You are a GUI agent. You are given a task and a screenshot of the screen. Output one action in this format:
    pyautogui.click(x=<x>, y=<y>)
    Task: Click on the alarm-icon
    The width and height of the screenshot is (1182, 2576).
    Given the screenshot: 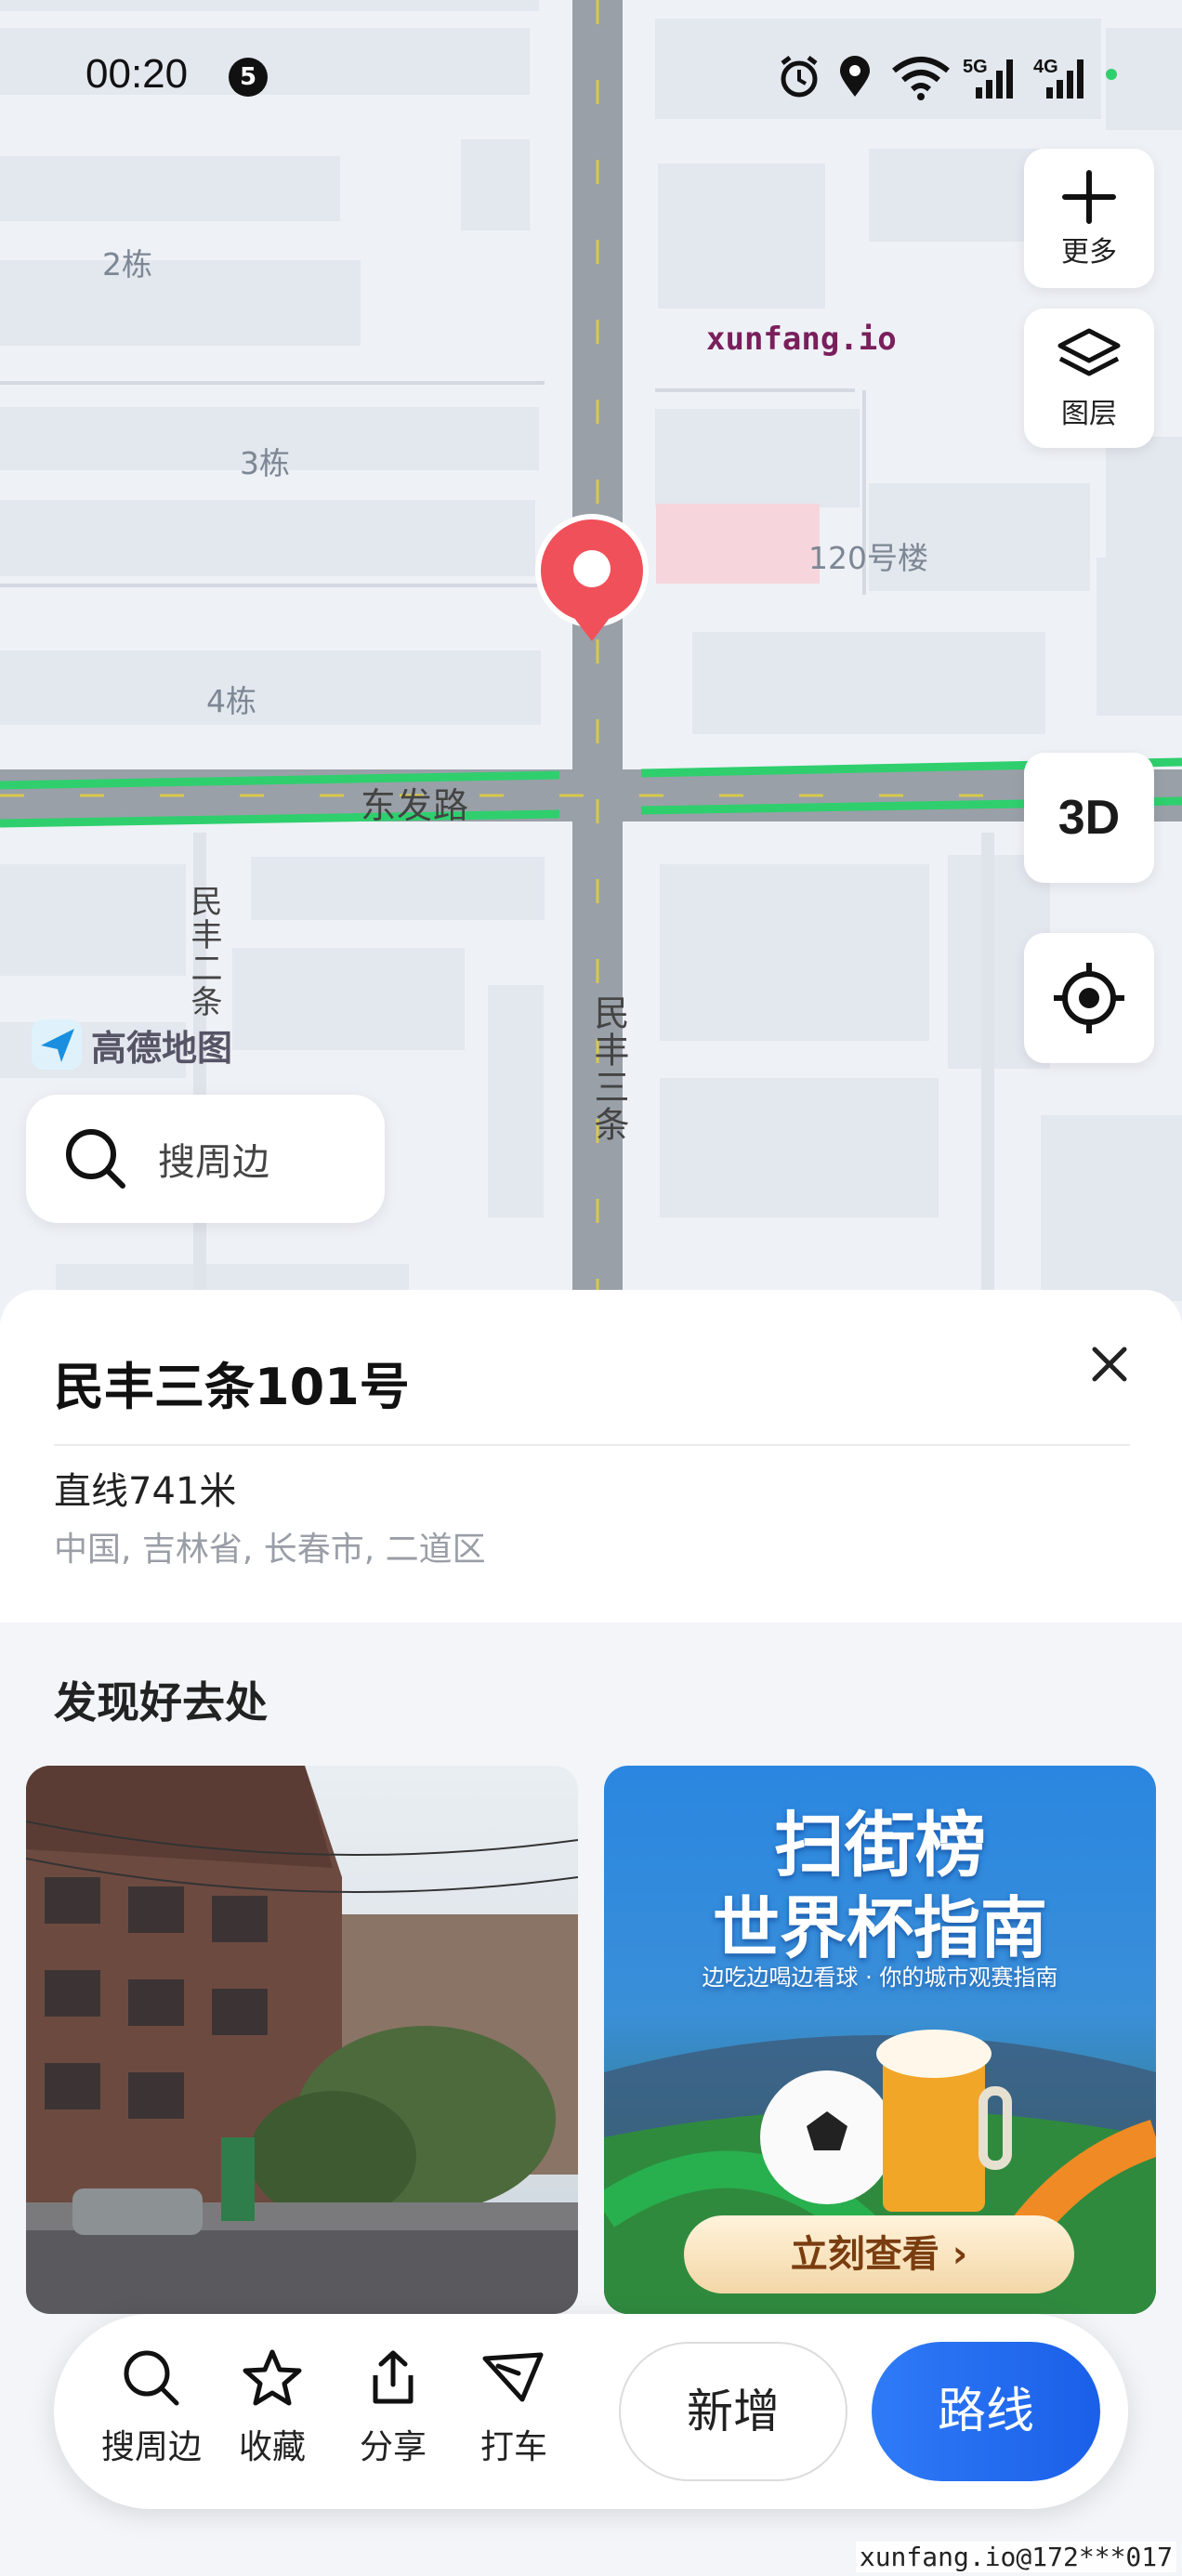 What is the action you would take?
    pyautogui.click(x=799, y=77)
    